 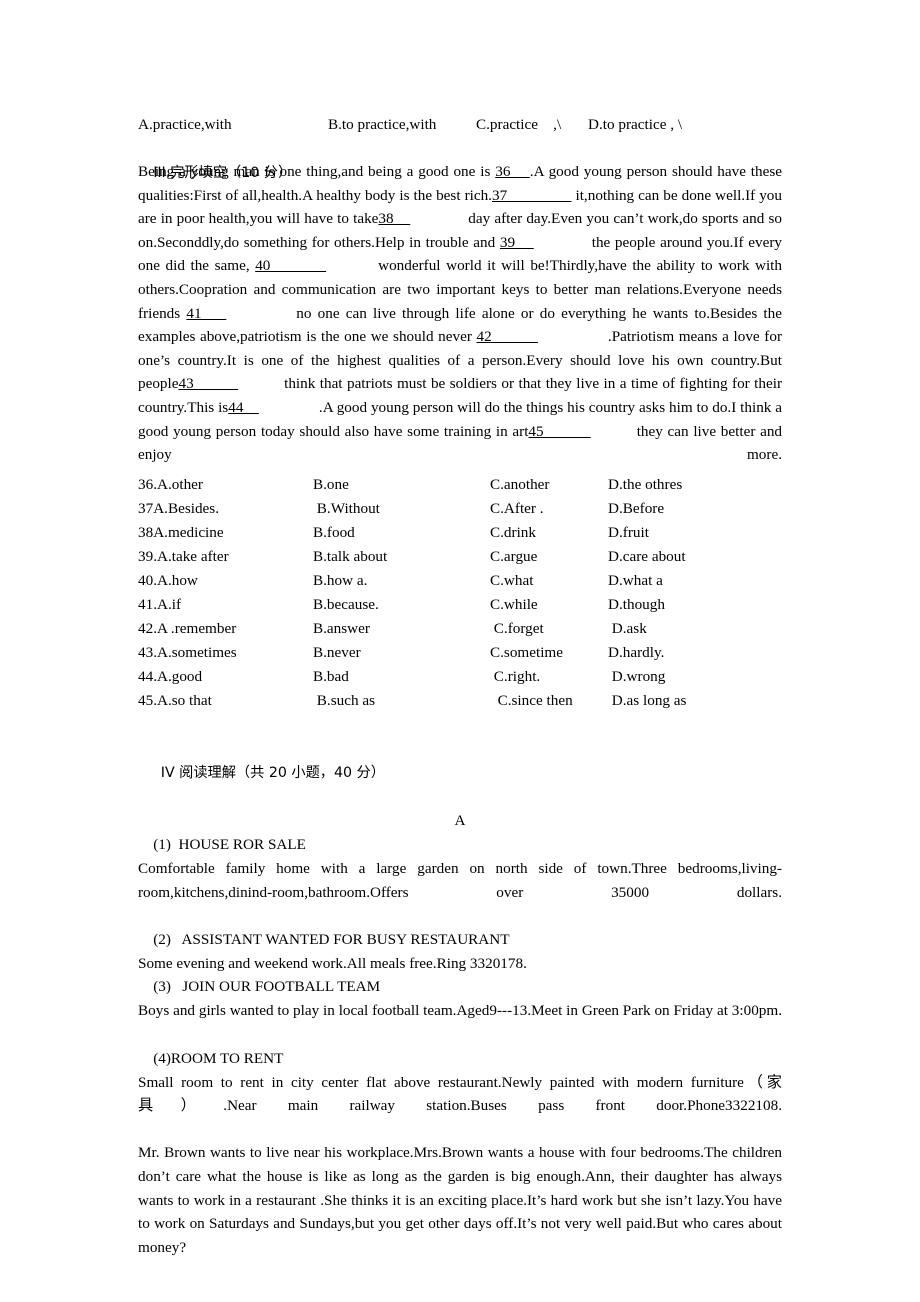 What do you see at coordinates (531, 195) in the screenshot?
I see `cloze-blank-37: 37` at bounding box center [531, 195].